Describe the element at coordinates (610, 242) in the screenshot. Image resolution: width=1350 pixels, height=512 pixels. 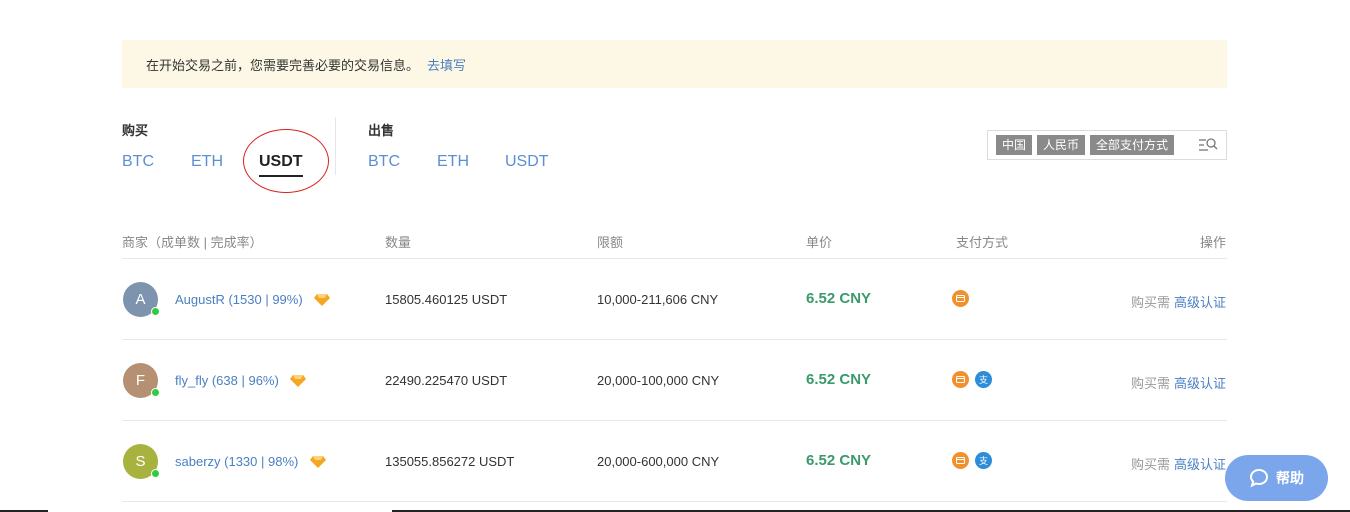
I see `header-limit: 限额` at that location.